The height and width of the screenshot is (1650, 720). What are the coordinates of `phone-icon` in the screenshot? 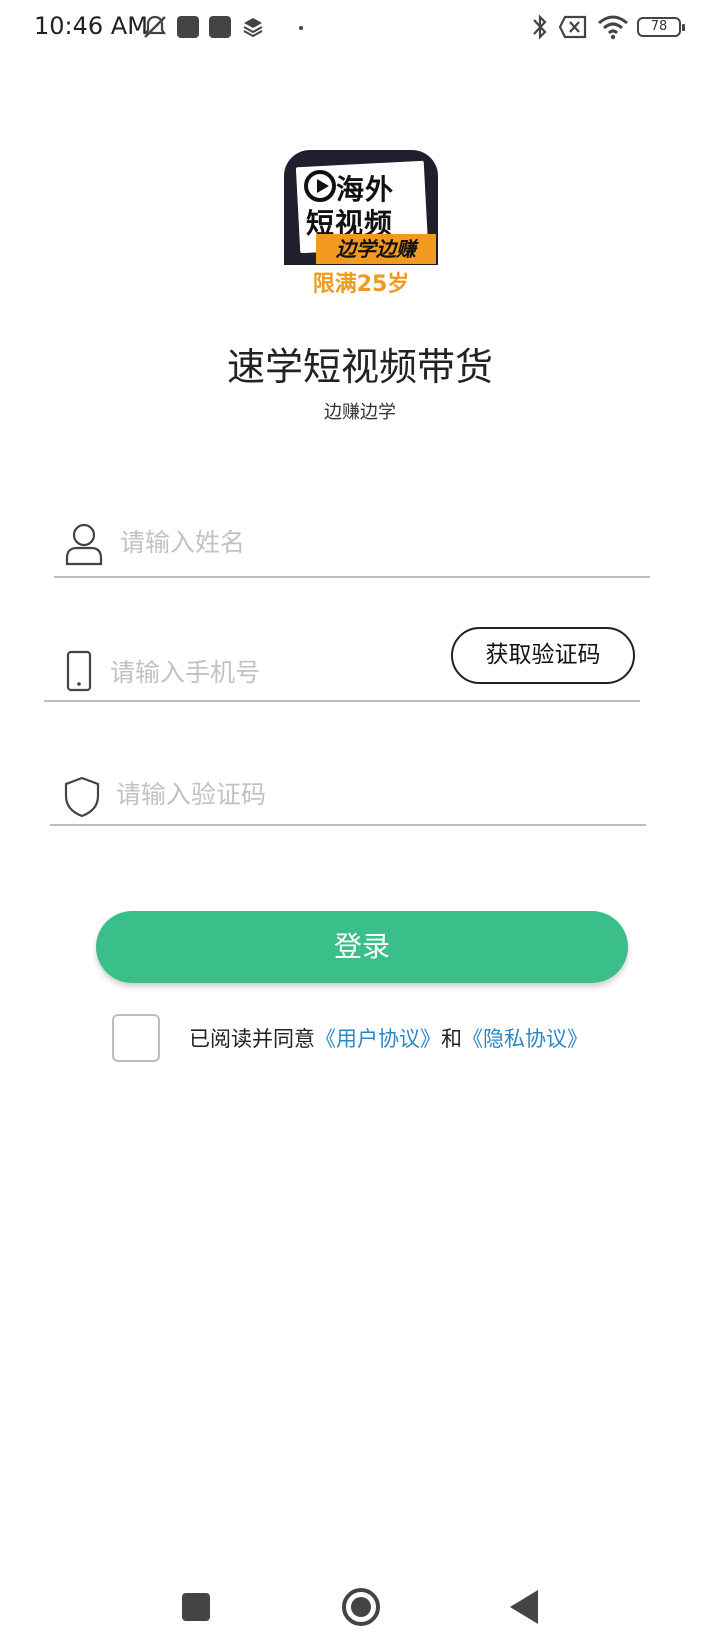 It's located at (79, 671).